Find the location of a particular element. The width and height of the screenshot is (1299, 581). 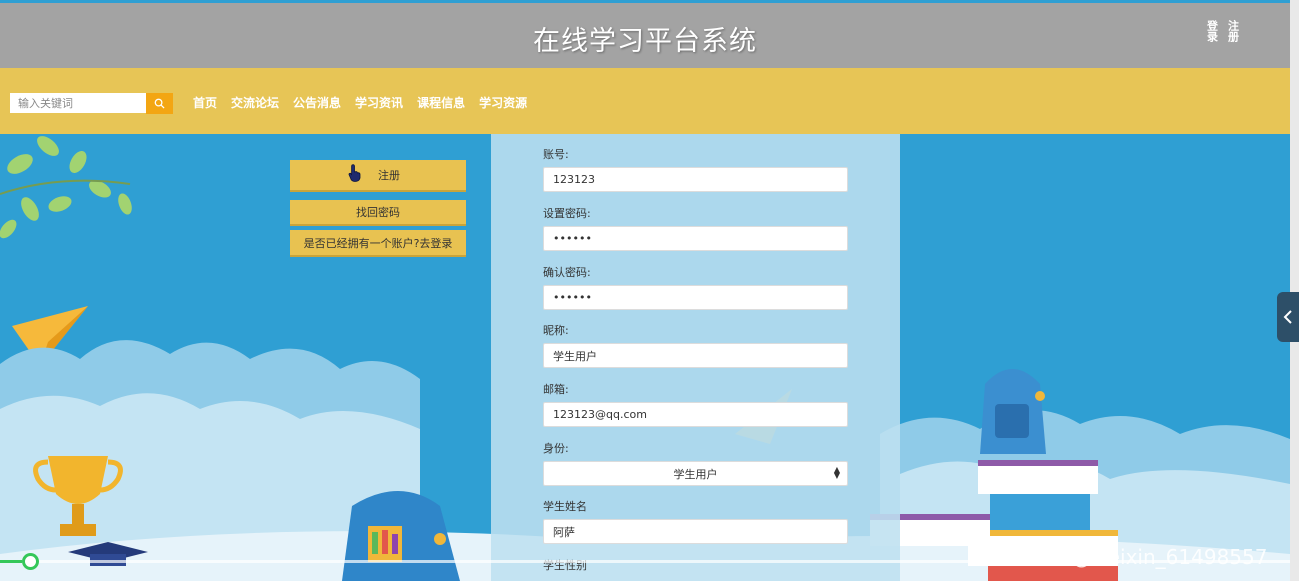

nav-bar: 首页 交流论坛 公告消息 学习资讯 课程信息 学习资源 is located at coordinates (645, 101).